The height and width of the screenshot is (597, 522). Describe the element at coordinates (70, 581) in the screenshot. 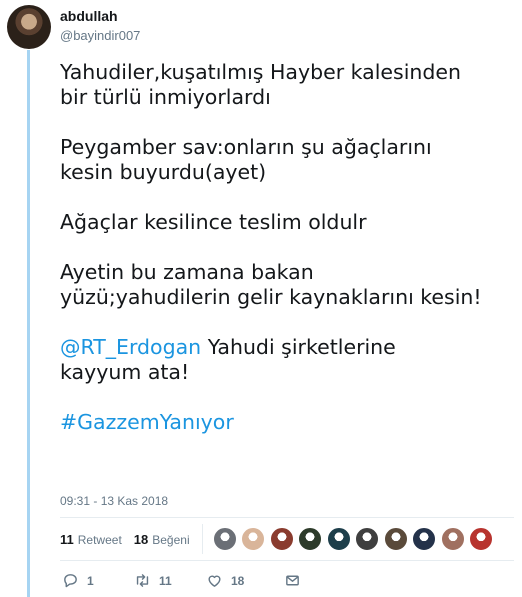

I see `reply-icon` at that location.